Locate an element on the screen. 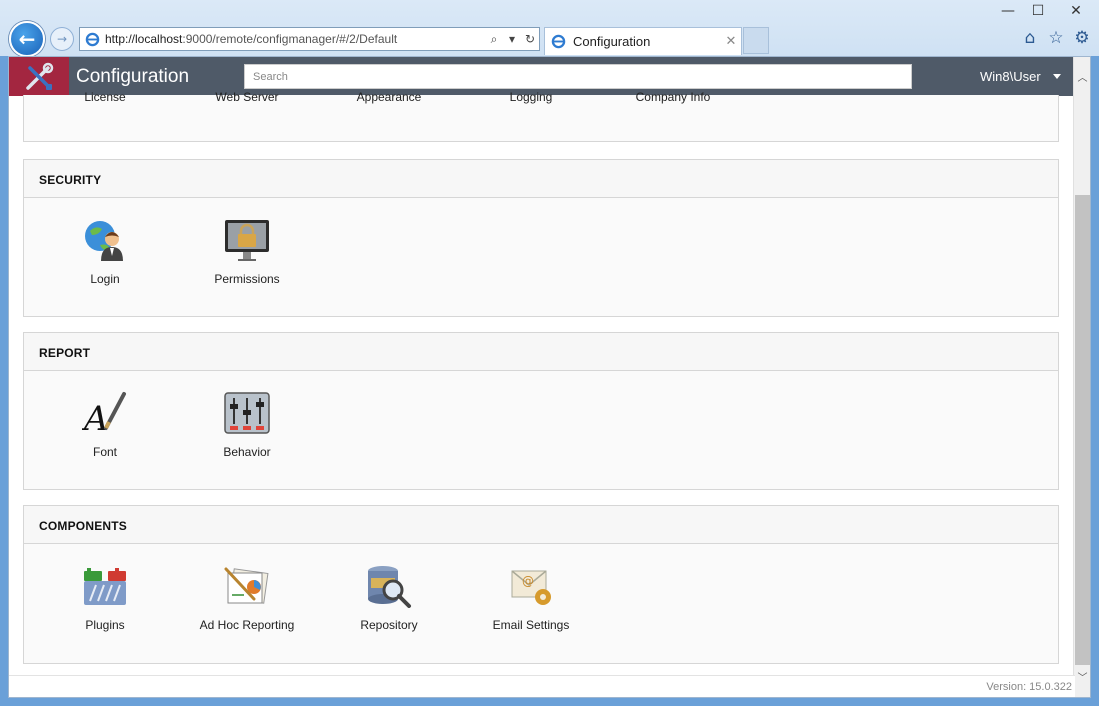 Image resolution: width=1099 pixels, height=706 pixels. tile-adhoc-reporting: Ad Hoc Reporting is located at coordinates (247, 597).